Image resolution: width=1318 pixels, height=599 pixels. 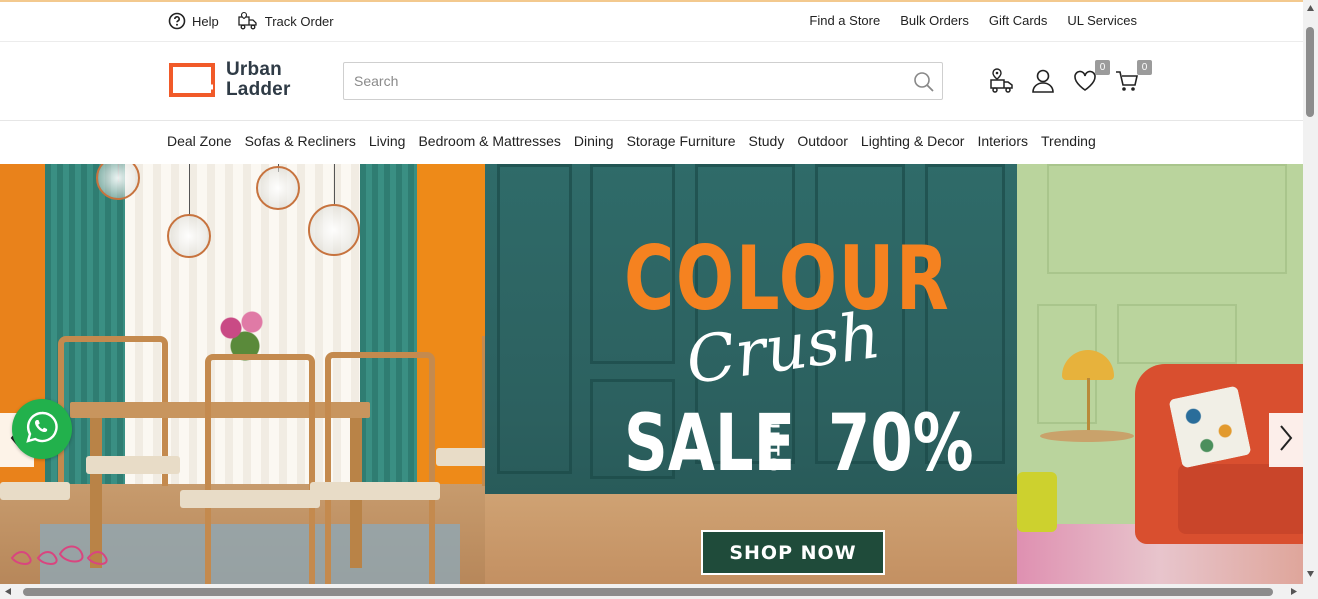 What do you see at coordinates (254, 69) in the screenshot?
I see `logo-line-1: Urban` at bounding box center [254, 69].